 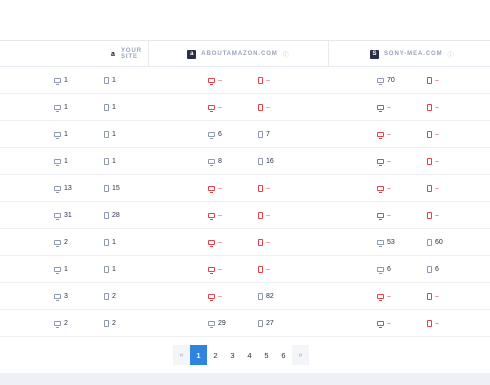 I want to click on page-button-3: 3, so click(x=232, y=355).